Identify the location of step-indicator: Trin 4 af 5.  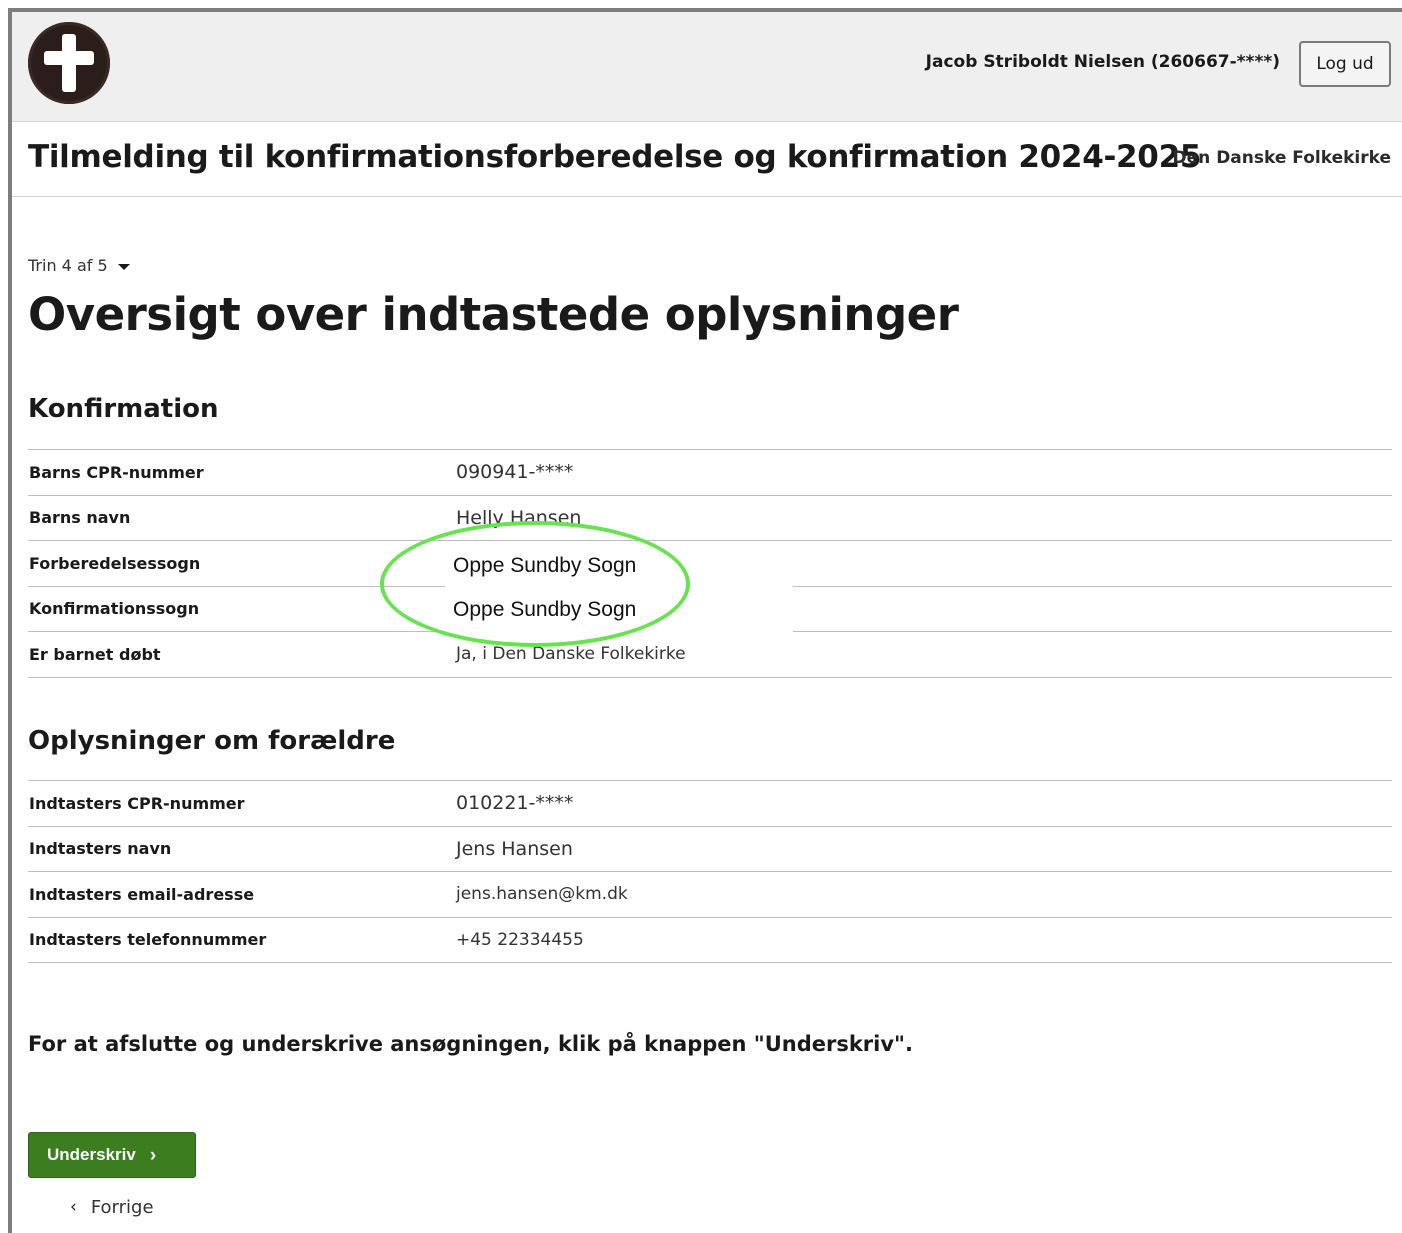
(79, 265).